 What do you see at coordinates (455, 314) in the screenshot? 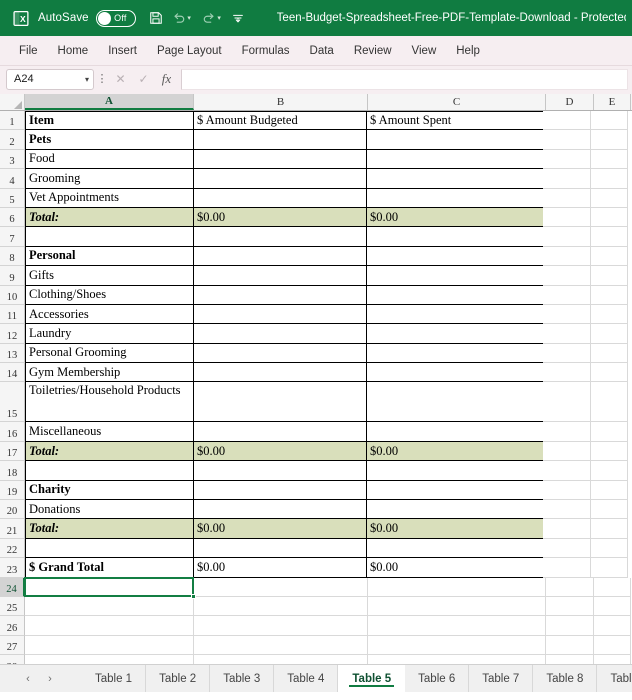
I see `cell-C11` at bounding box center [455, 314].